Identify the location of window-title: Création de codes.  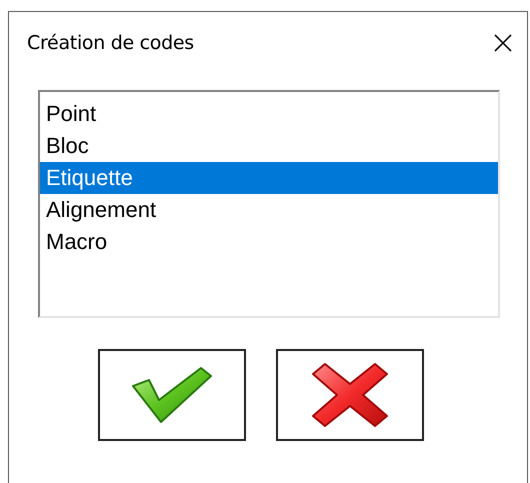
(110, 43).